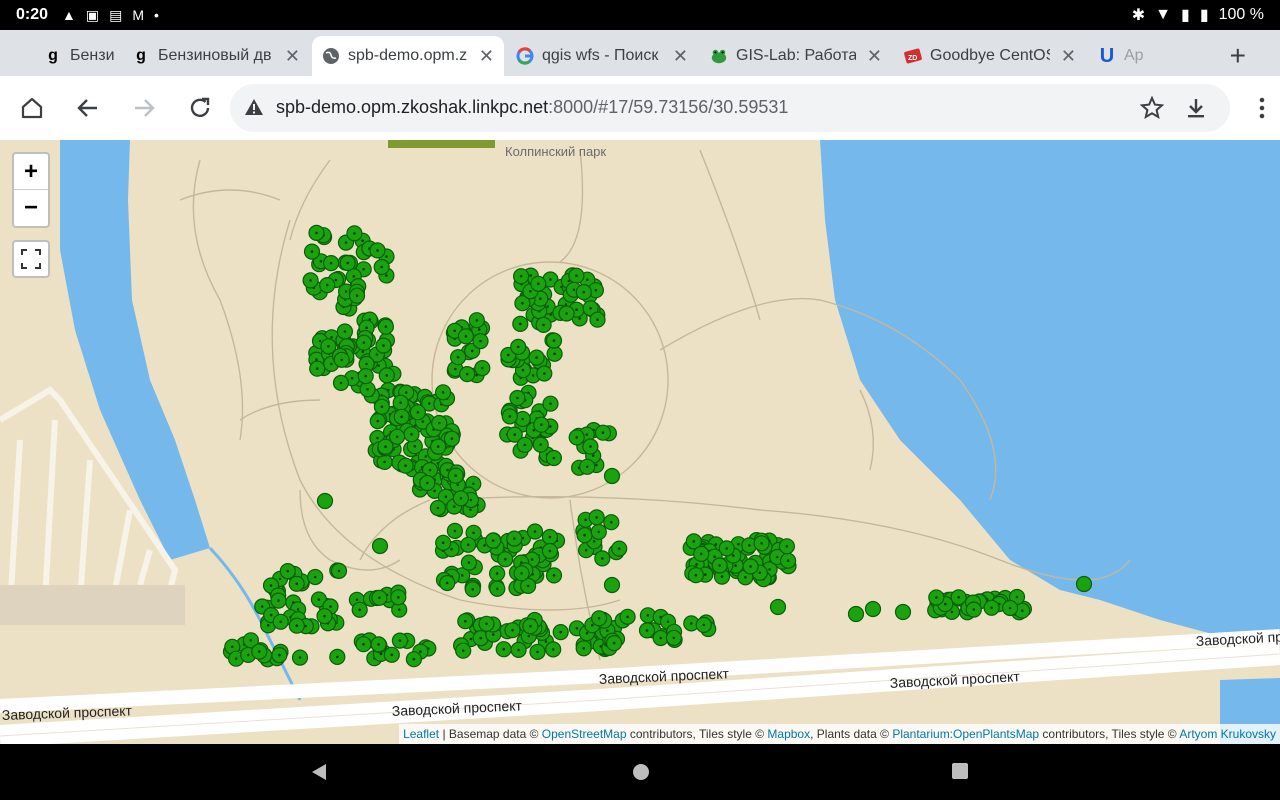 The width and height of the screenshot is (1280, 800). Describe the element at coordinates (408, 56) in the screenshot. I see `tab-spb-demo: spb-demo.opm.z ✕` at that location.